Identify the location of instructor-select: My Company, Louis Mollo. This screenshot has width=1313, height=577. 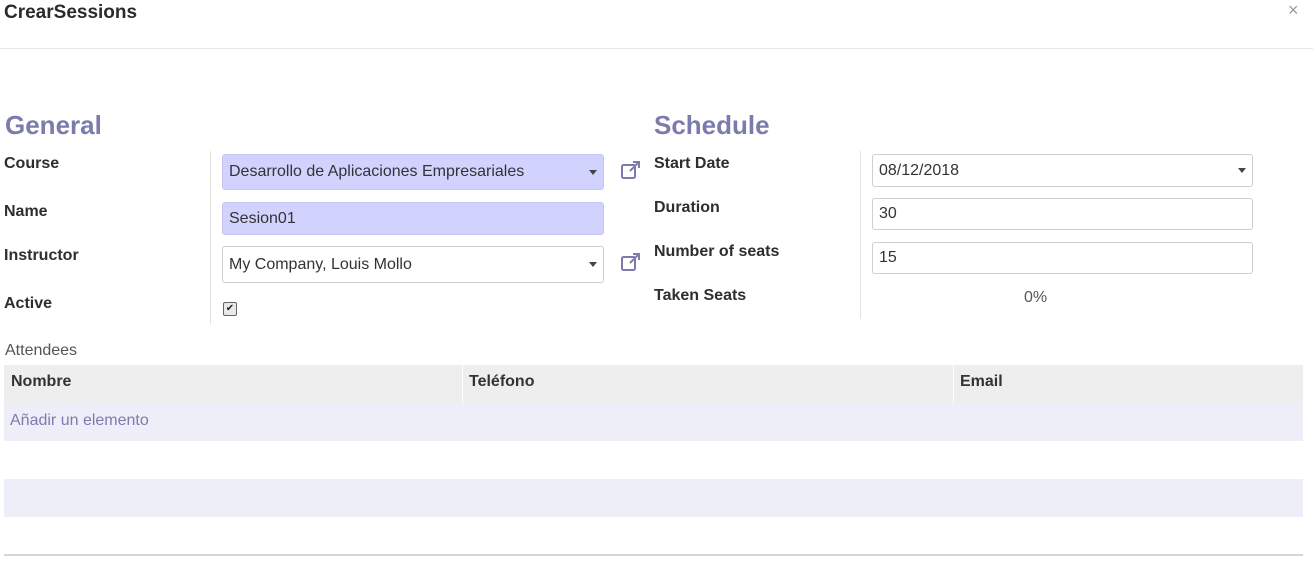
(413, 264).